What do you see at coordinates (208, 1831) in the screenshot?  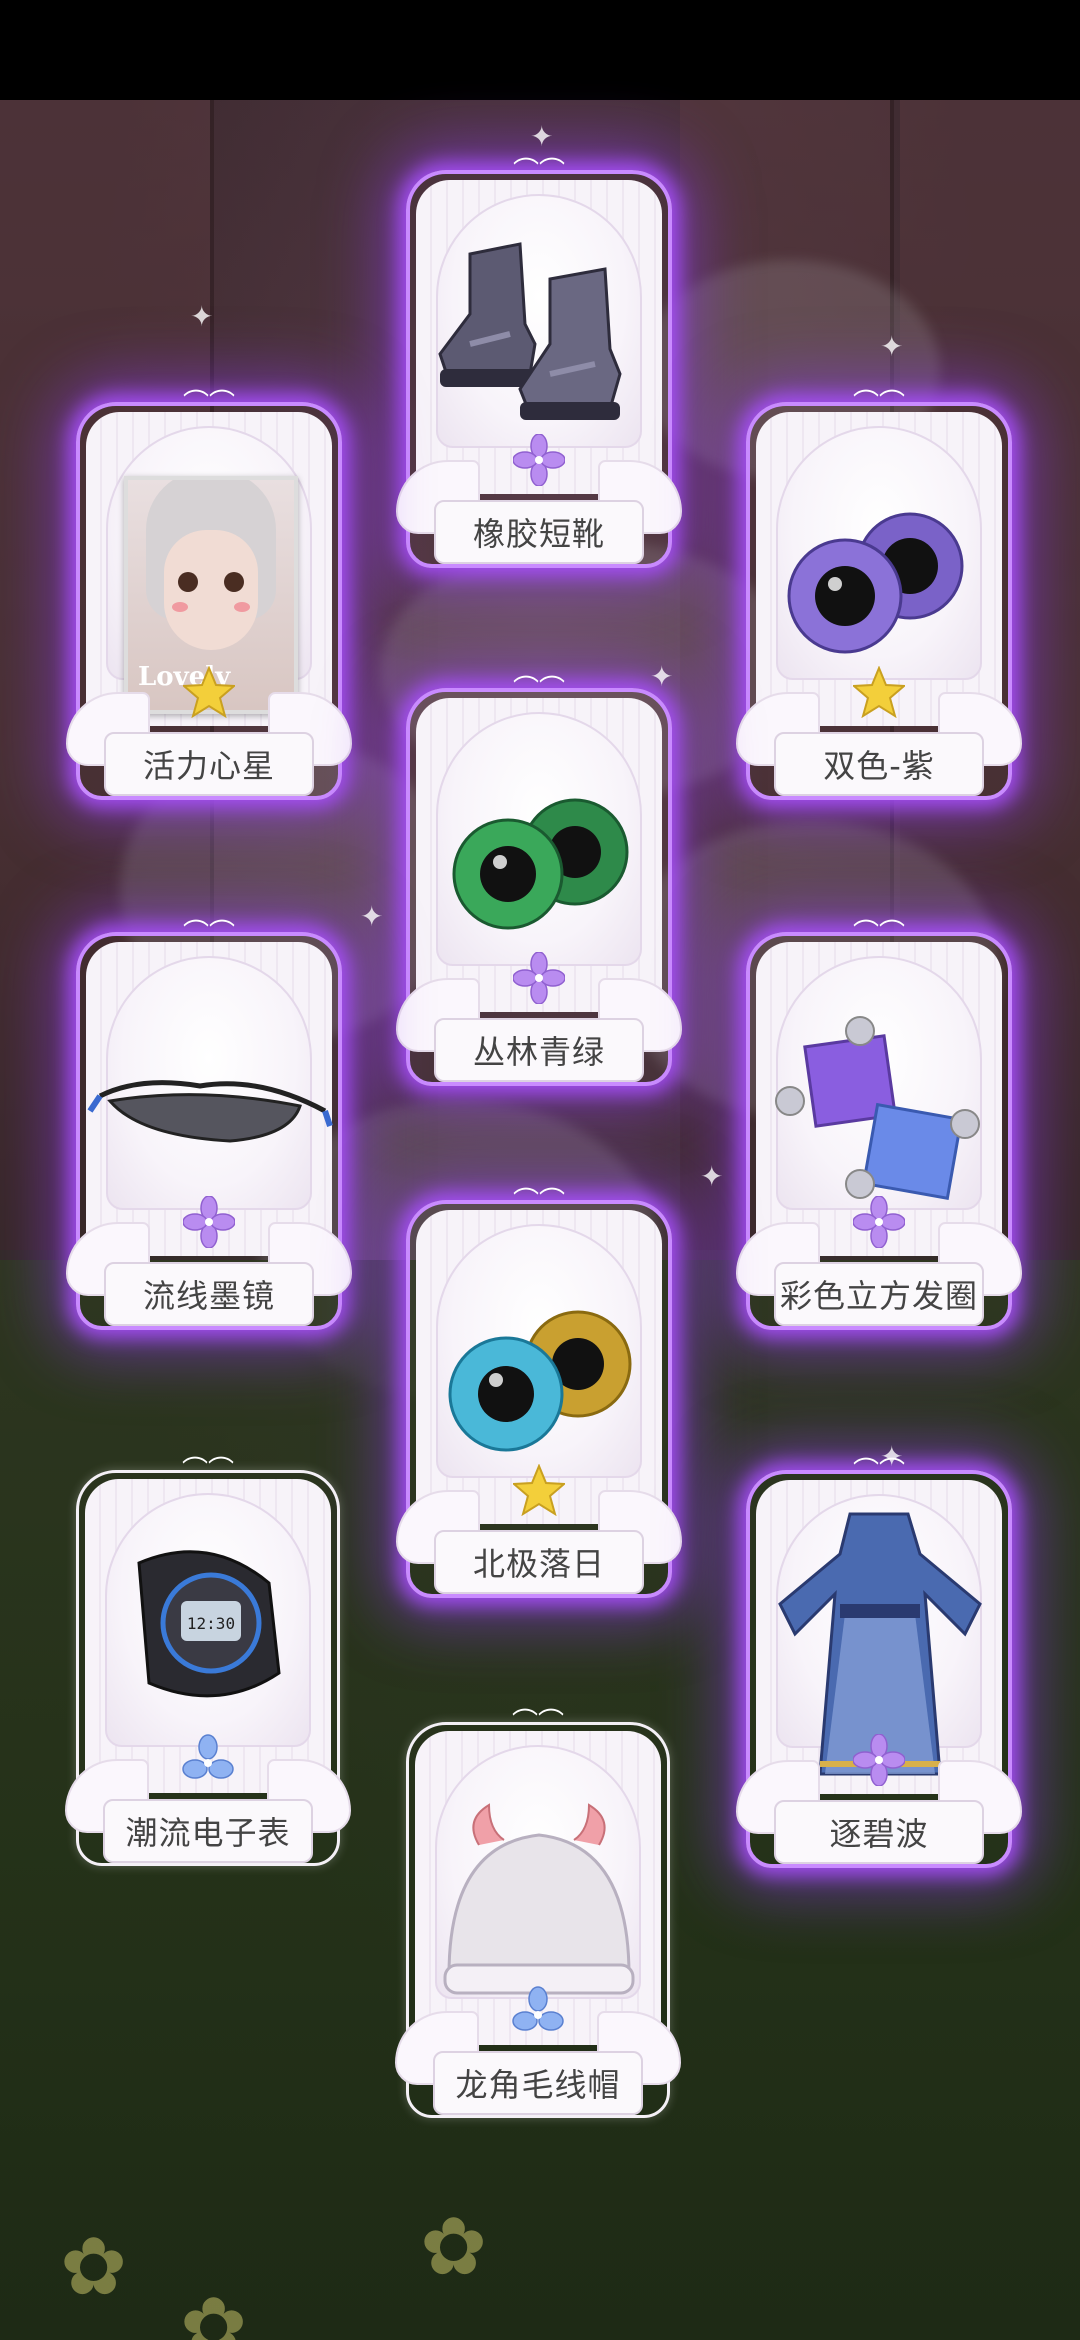 I see `item-name: 潮流电子表` at bounding box center [208, 1831].